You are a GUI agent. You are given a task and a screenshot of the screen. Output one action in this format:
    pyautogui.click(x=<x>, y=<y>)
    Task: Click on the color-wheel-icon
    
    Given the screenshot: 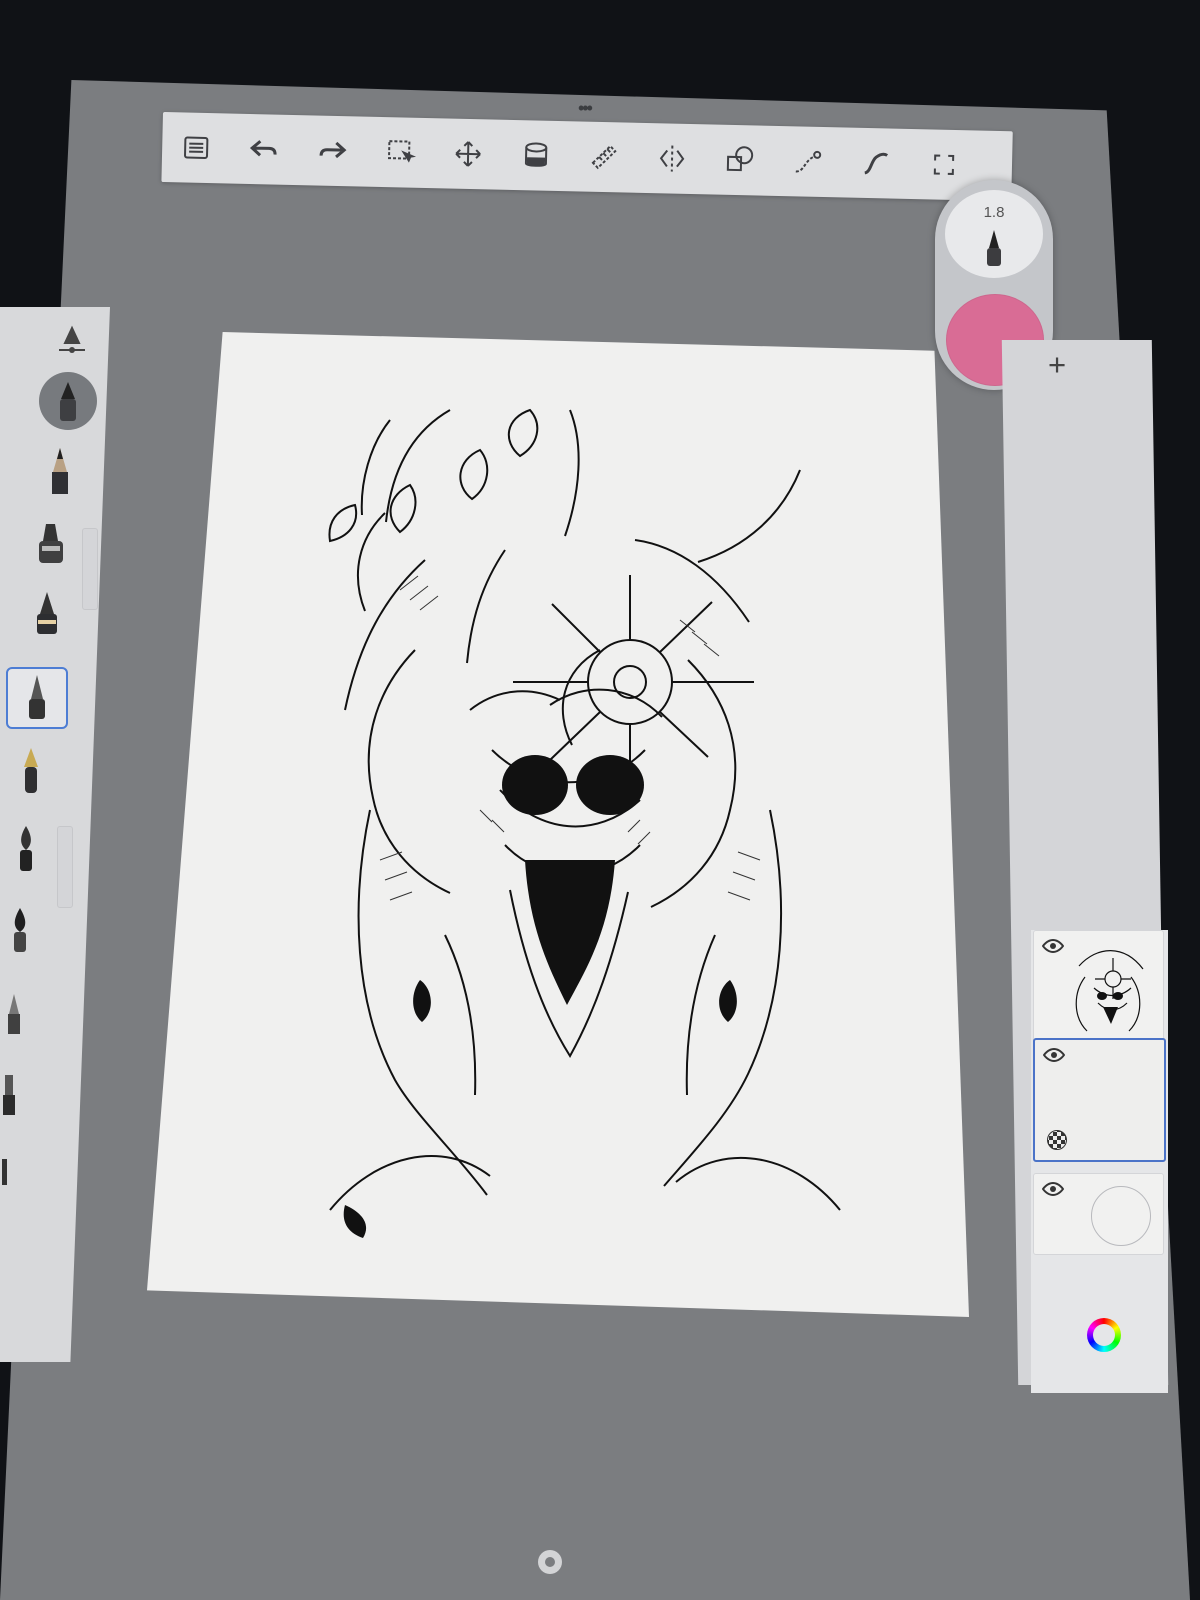 What is the action you would take?
    pyautogui.click(x=1104, y=1335)
    